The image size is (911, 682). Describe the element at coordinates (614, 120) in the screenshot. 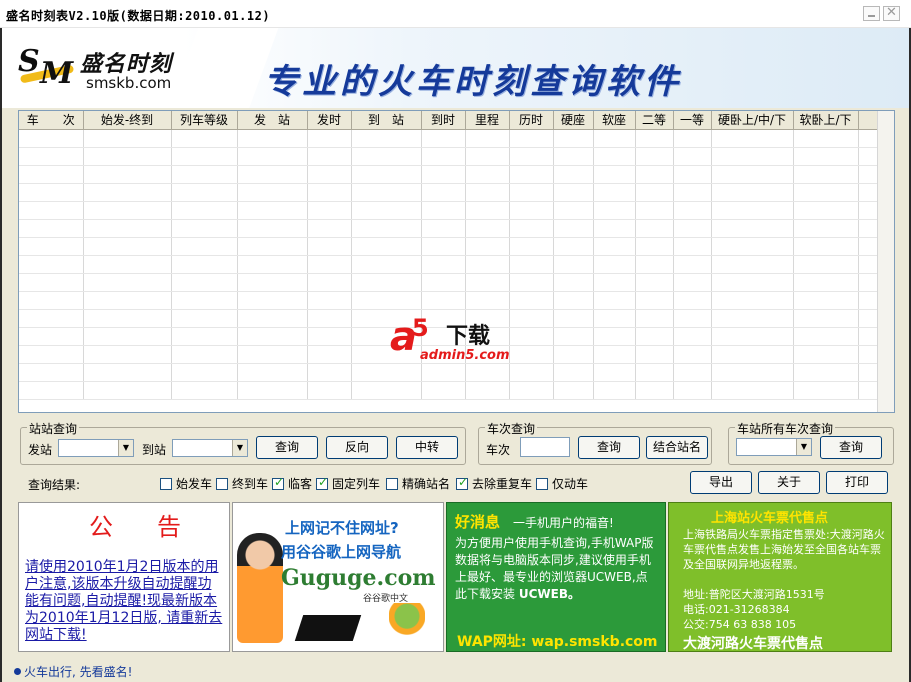

I see `col-header: 软座` at that location.